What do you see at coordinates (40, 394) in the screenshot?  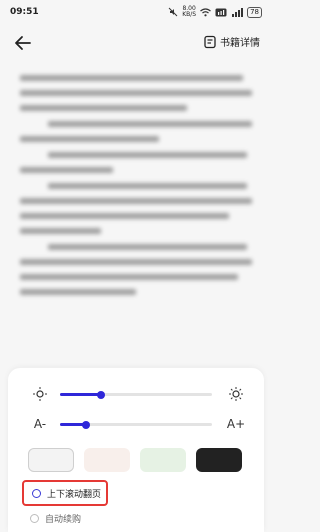 I see `brightness-low-icon` at bounding box center [40, 394].